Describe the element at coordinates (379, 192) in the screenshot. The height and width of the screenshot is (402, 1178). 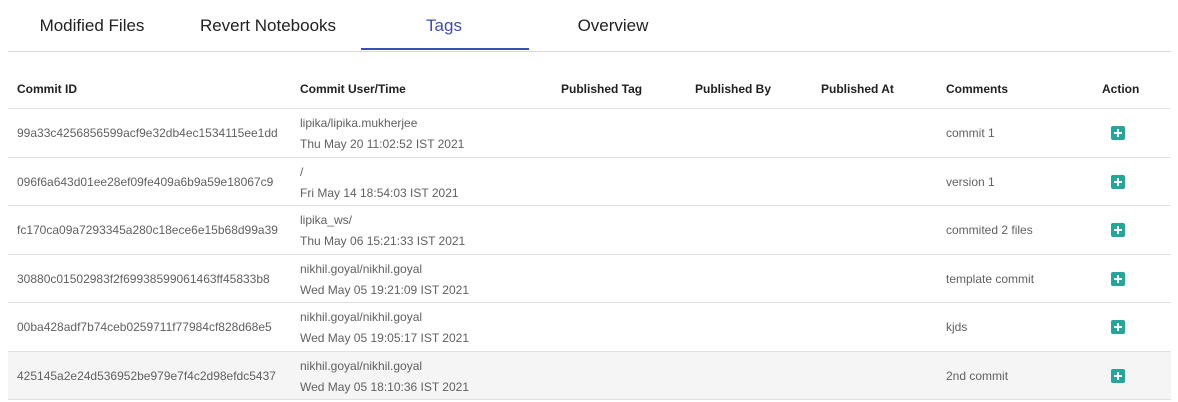
I see `commit-time-cell: Fri May 14 18:54:03 IST 2021` at that location.